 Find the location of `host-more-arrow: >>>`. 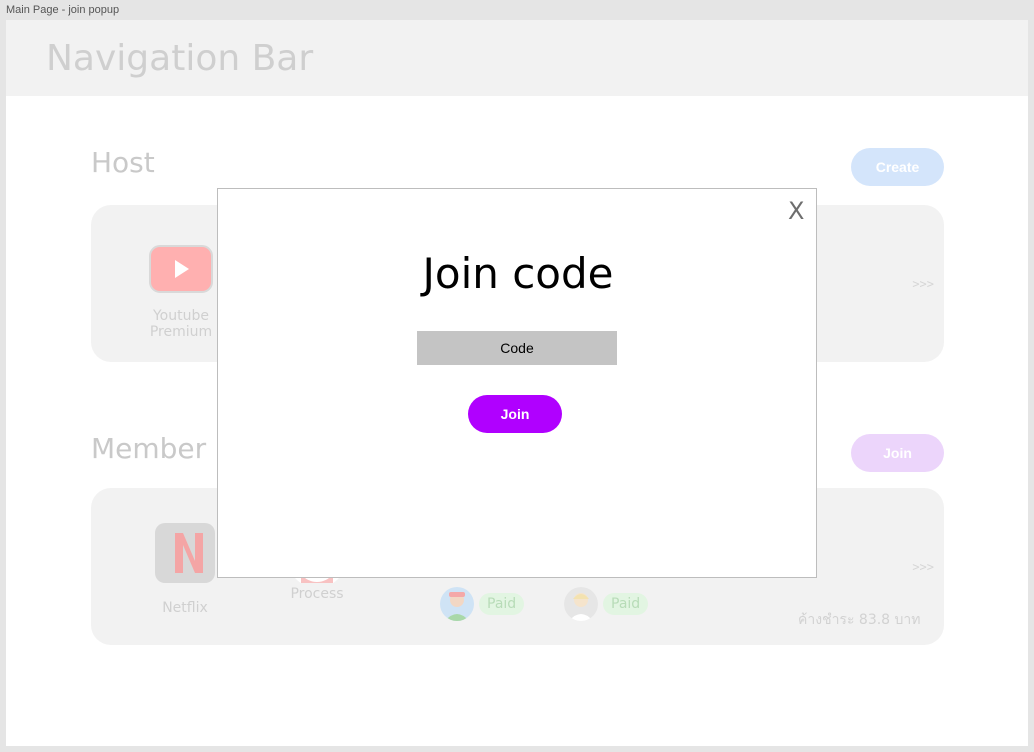

host-more-arrow: >>> is located at coordinates (923, 284).